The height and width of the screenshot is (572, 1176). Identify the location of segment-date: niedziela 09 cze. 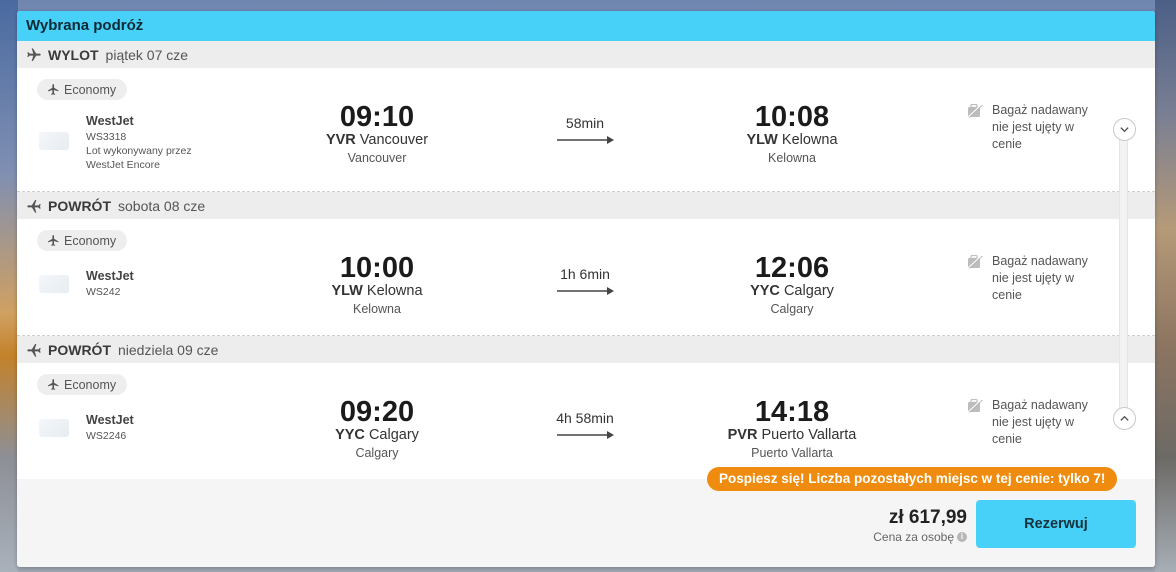
(168, 349).